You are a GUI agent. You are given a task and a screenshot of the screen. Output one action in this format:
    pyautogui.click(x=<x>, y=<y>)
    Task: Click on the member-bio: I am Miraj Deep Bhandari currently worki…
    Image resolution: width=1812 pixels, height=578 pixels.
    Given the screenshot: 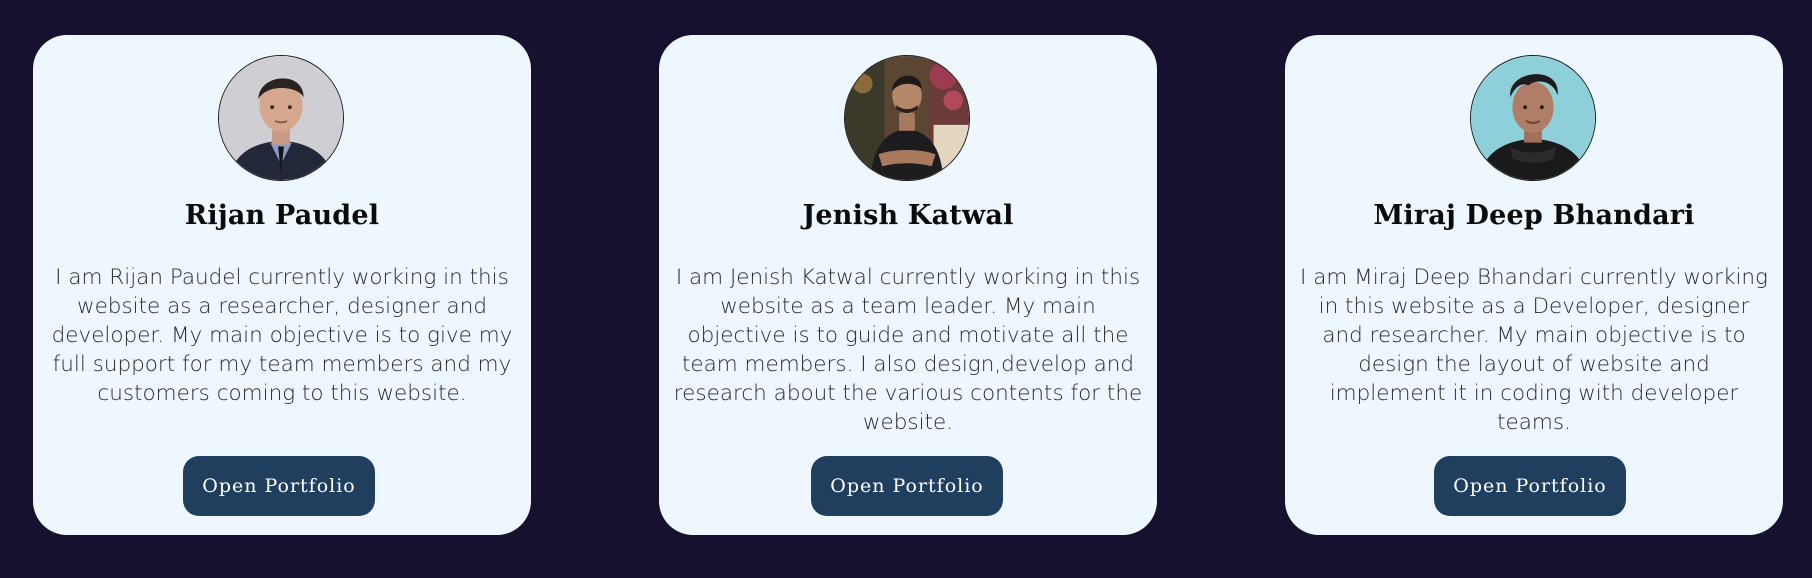 What is the action you would take?
    pyautogui.click(x=1534, y=350)
    